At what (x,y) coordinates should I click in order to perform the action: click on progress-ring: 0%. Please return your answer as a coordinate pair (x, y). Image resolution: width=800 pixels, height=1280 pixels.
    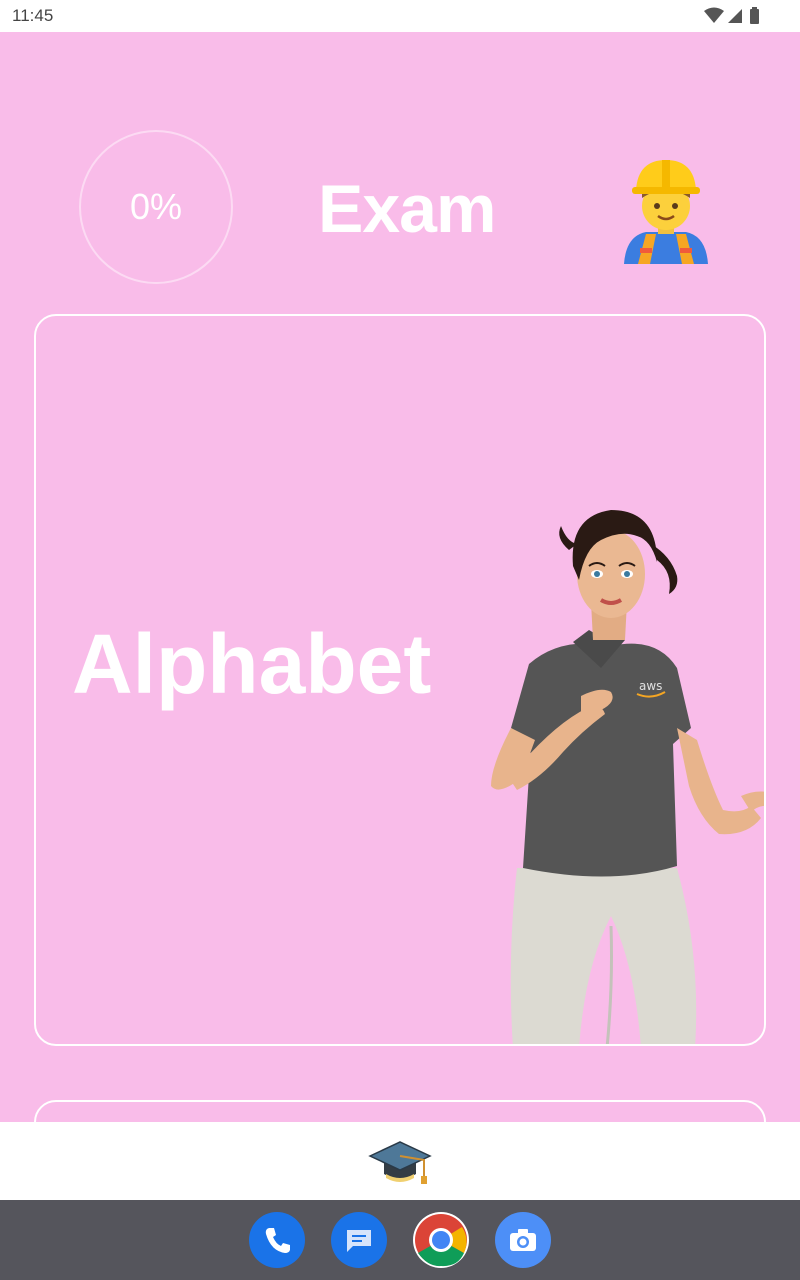
    Looking at the image, I should click on (156, 207).